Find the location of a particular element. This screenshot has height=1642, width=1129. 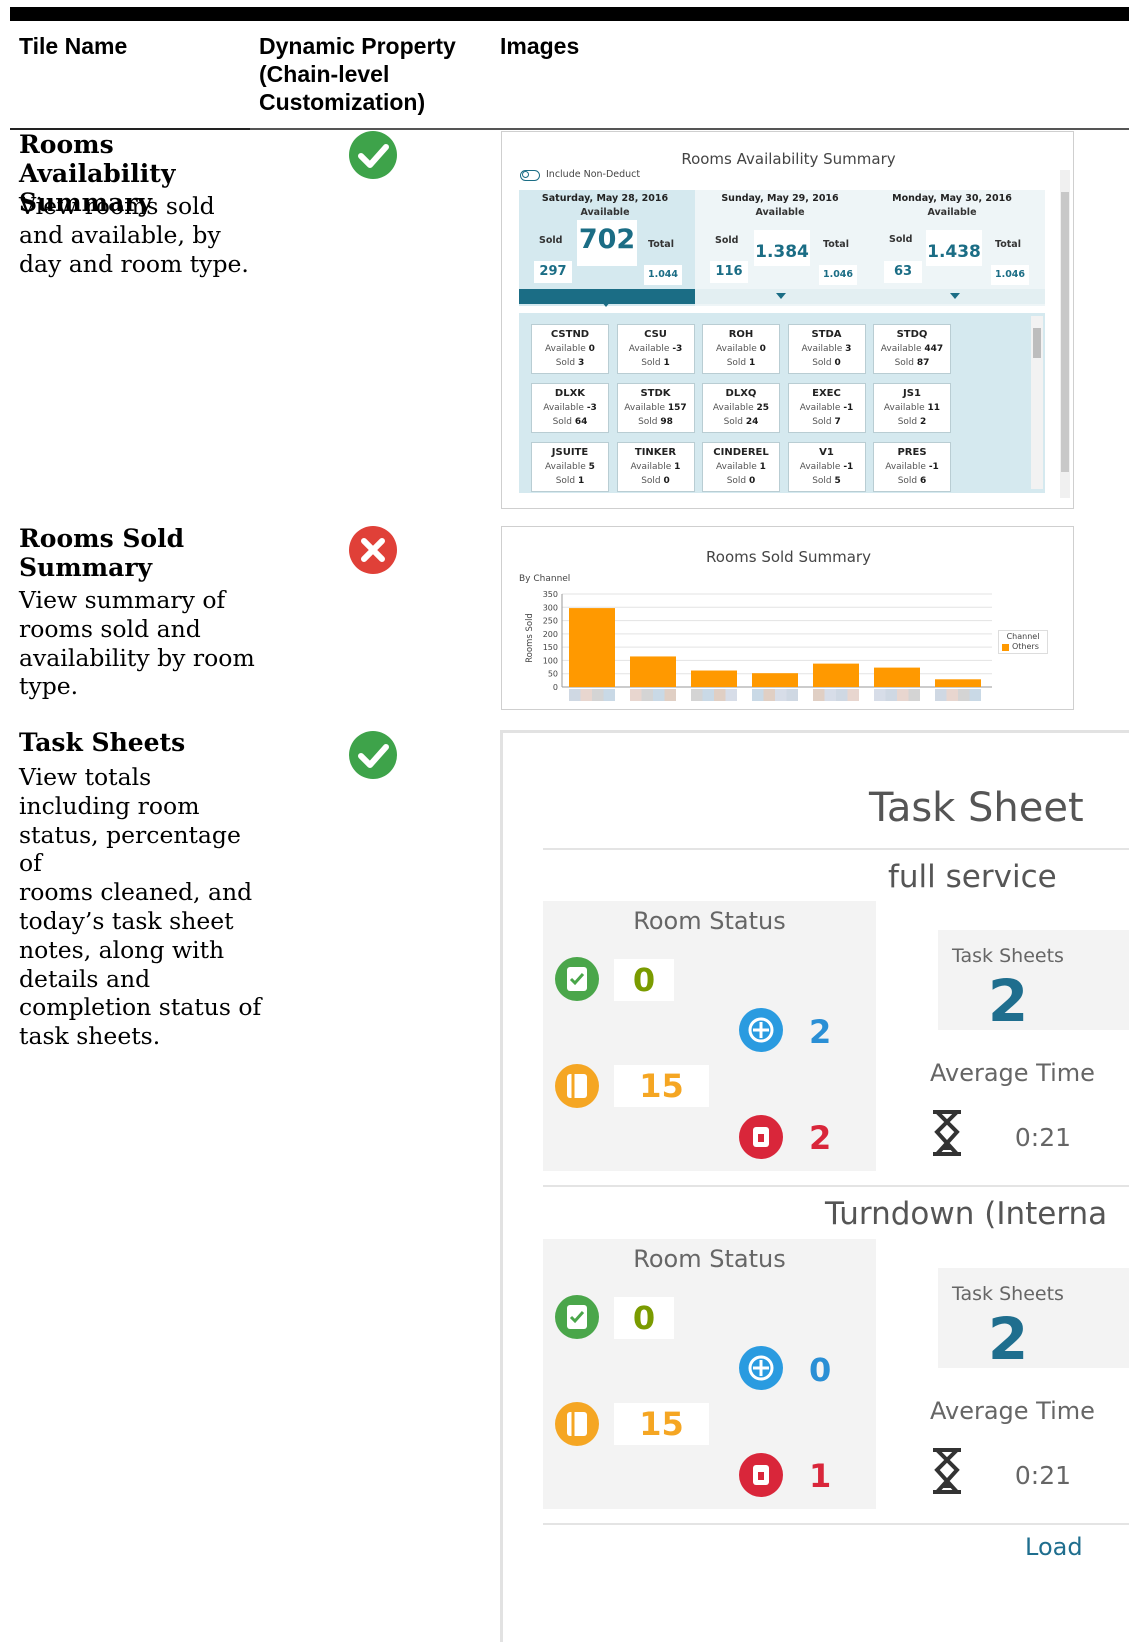

out-of-order-count: 2 is located at coordinates (820, 1138).